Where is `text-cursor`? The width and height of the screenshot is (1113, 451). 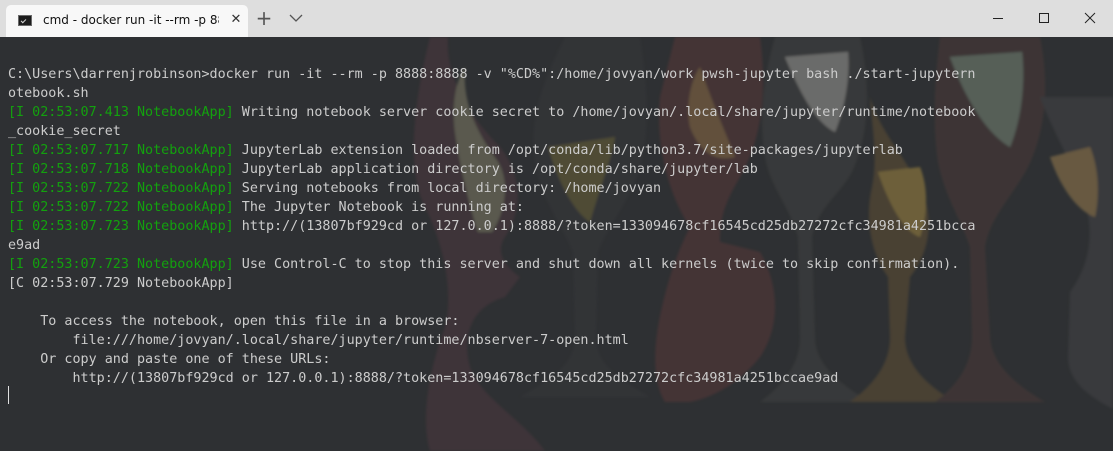
text-cursor is located at coordinates (8, 395).